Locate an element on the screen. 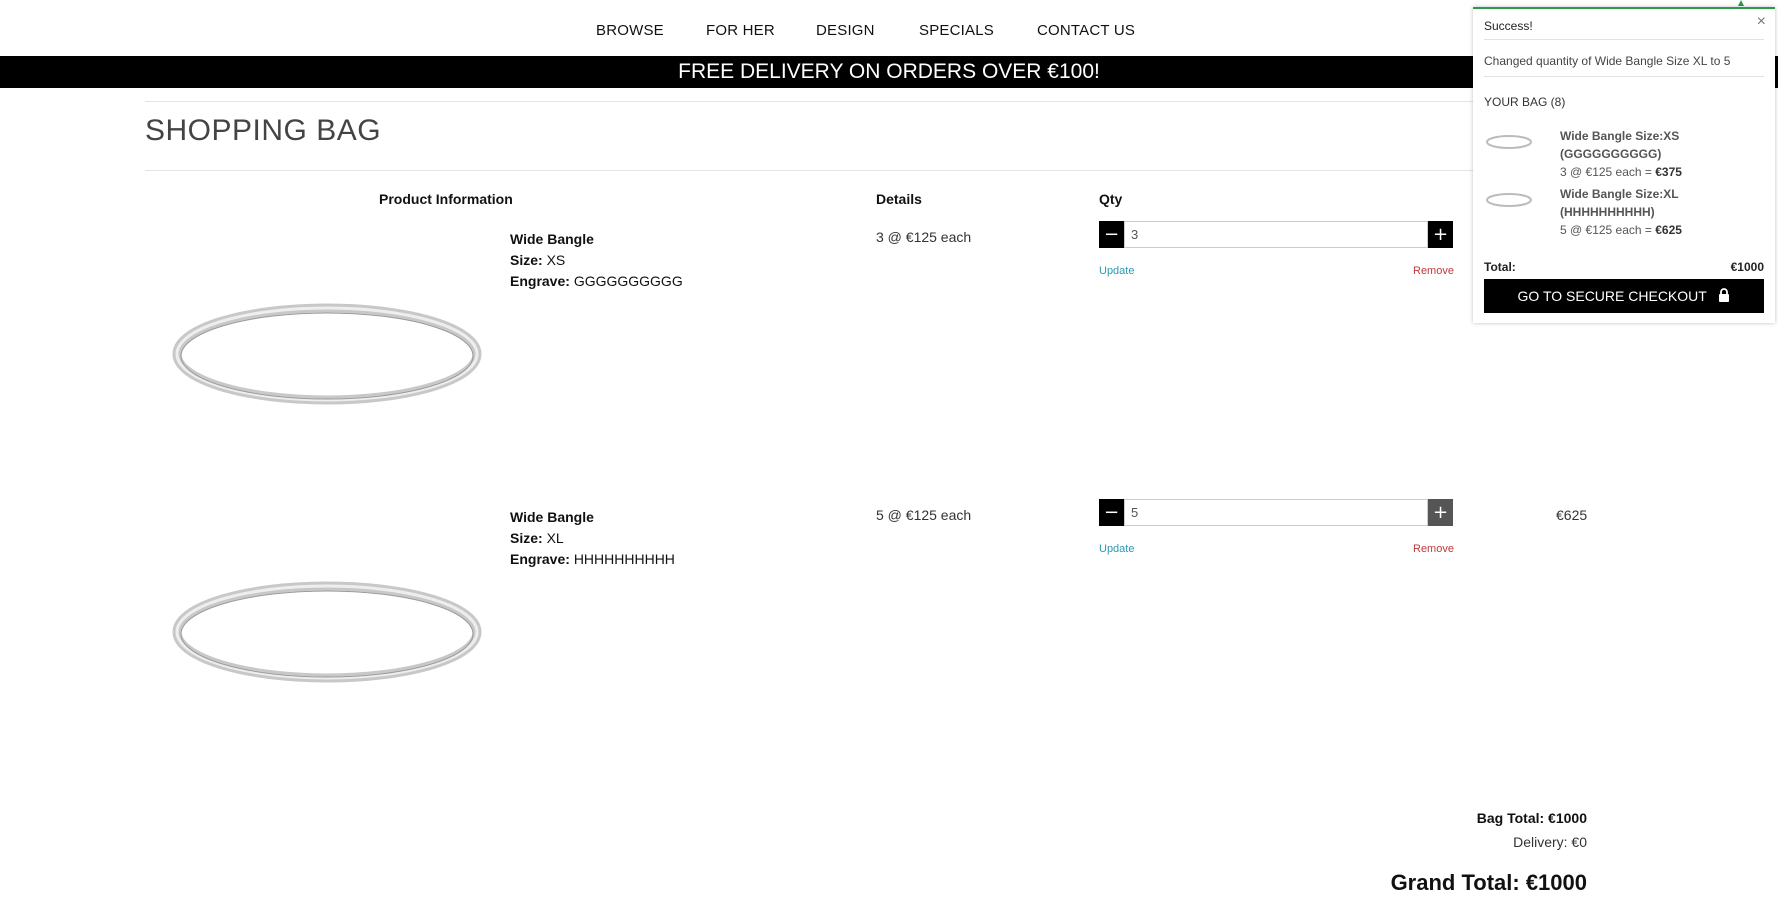 The width and height of the screenshot is (1778, 903). header-product-information: Product Information is located at coordinates (446, 199).